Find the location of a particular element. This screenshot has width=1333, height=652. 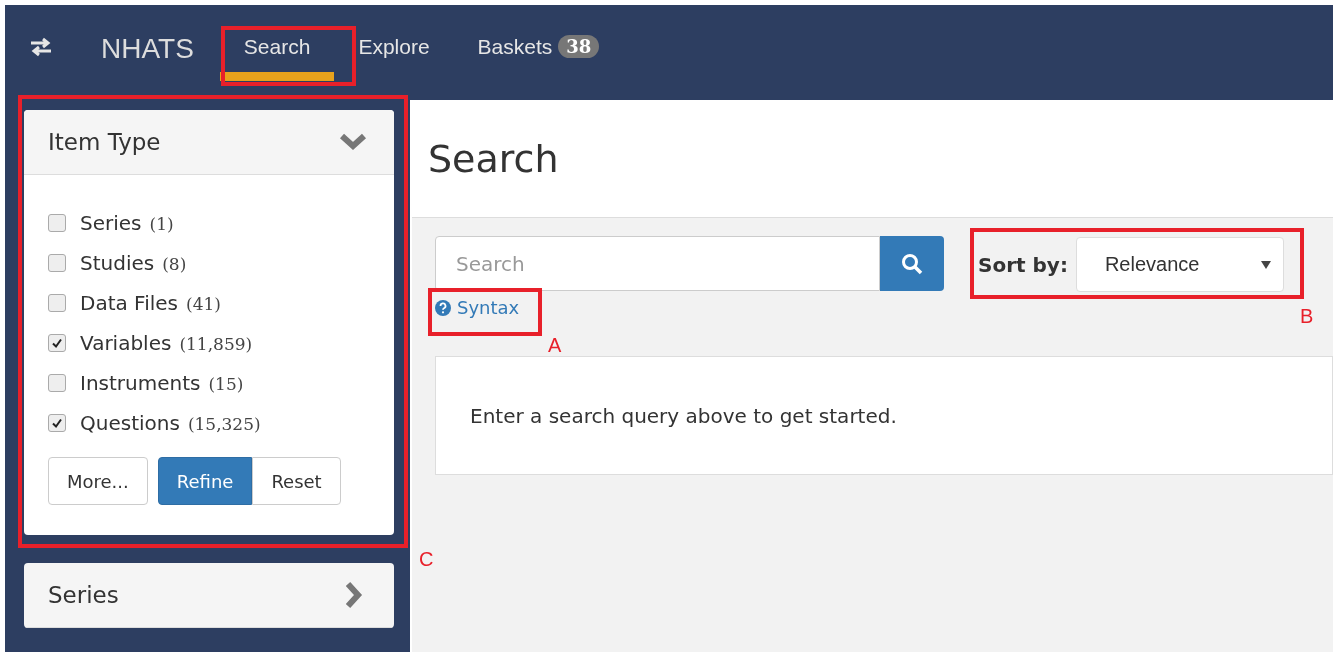

filter-option: Questions (15,325) is located at coordinates (209, 423).